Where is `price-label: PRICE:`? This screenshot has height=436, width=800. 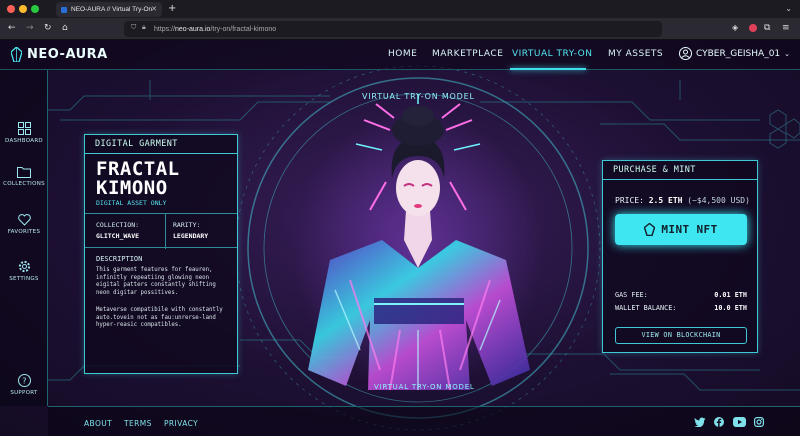
price-label: PRICE: is located at coordinates (629, 200).